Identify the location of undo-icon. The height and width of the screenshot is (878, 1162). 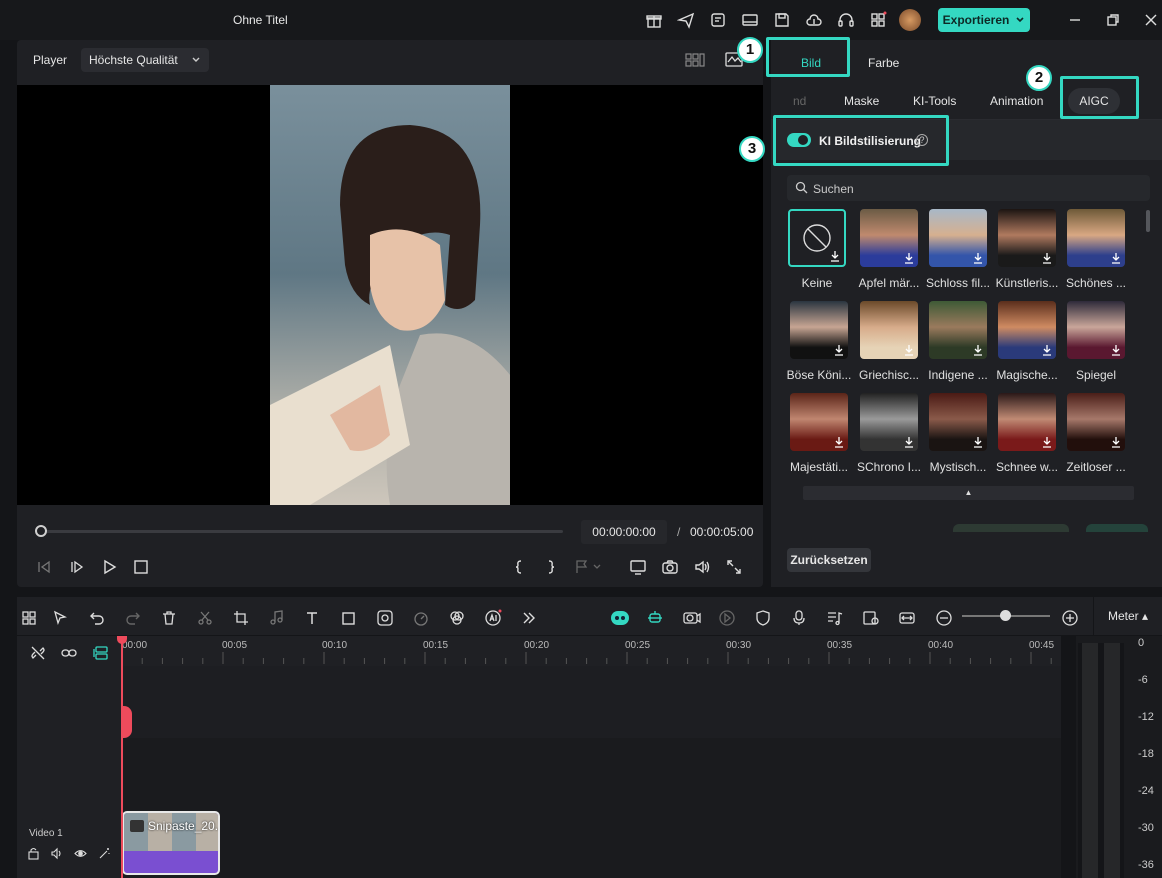
(97, 618).